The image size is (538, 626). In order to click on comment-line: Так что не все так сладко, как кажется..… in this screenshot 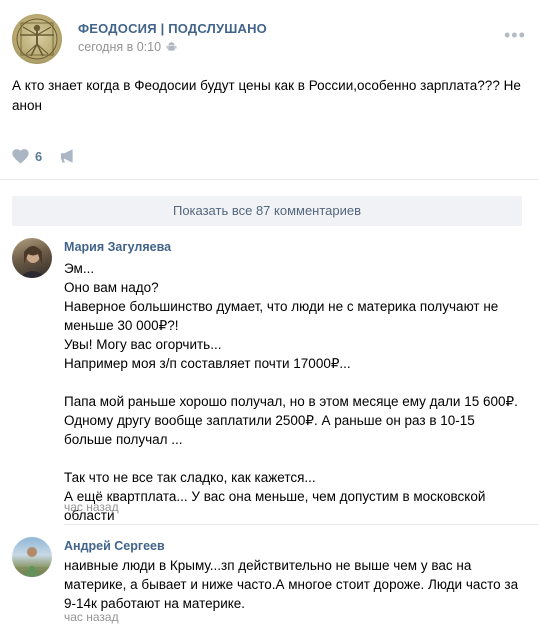, I will do `click(190, 477)`.